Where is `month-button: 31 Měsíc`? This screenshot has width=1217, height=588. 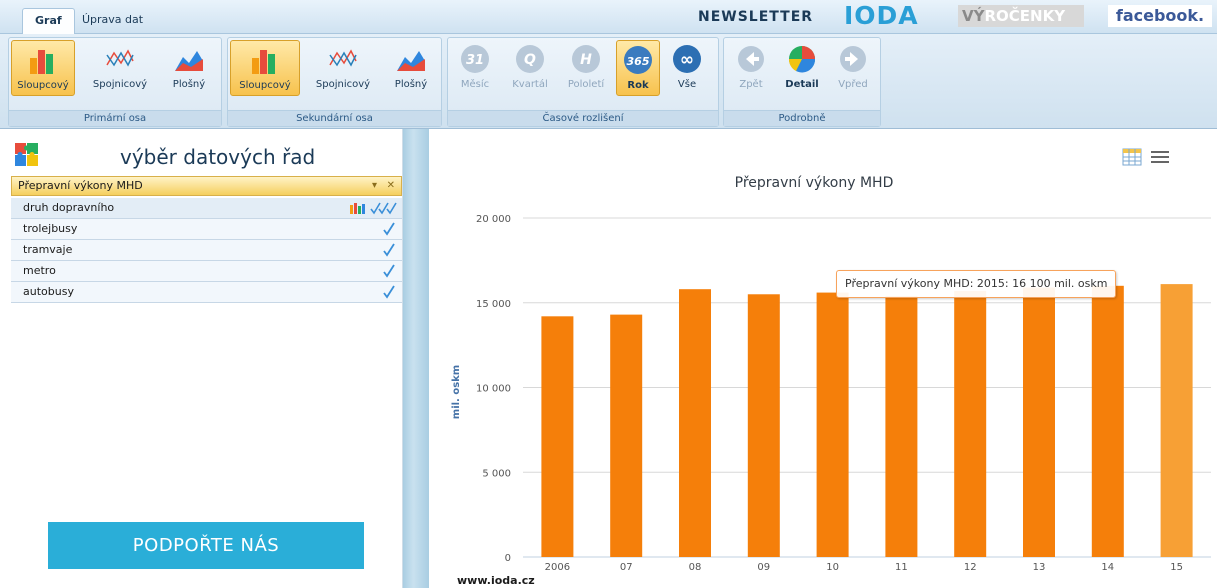
month-button: 31 Měsíc is located at coordinates (475, 68).